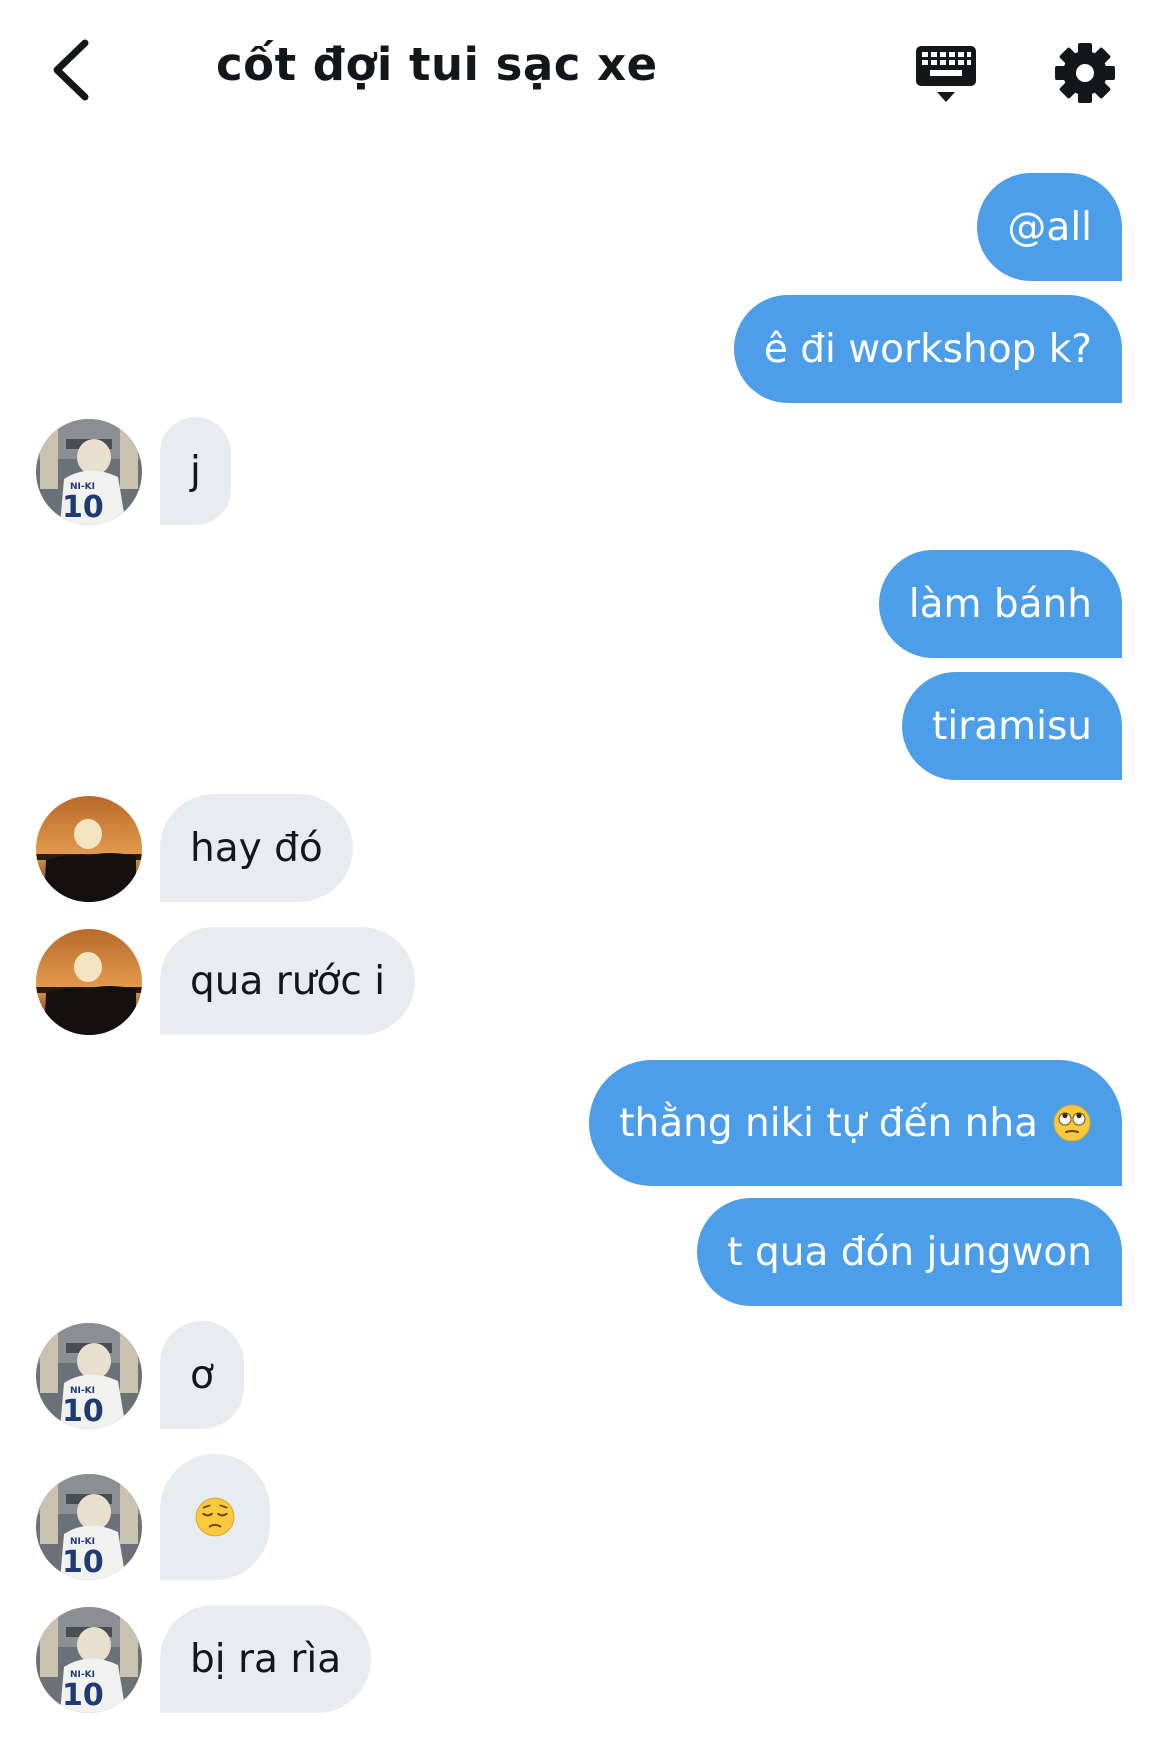 The height and width of the screenshot is (1763, 1170). I want to click on chat-header: cốt đợi tui sạc xe, so click(585, 75).